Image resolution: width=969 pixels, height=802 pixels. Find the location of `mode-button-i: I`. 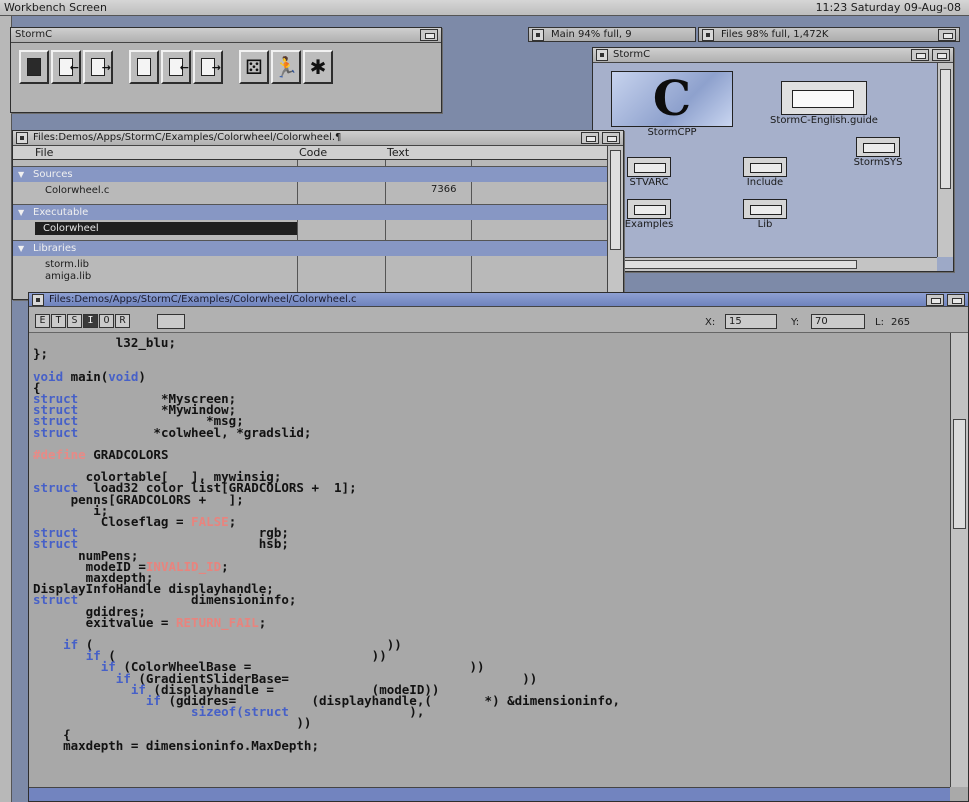

mode-button-i: I is located at coordinates (90, 321).